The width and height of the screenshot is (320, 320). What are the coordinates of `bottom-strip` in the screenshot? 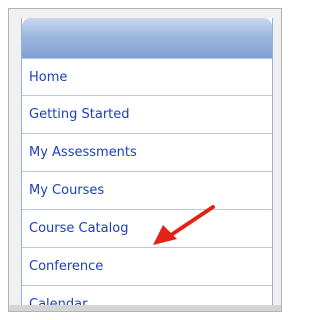 It's located at (145, 308).